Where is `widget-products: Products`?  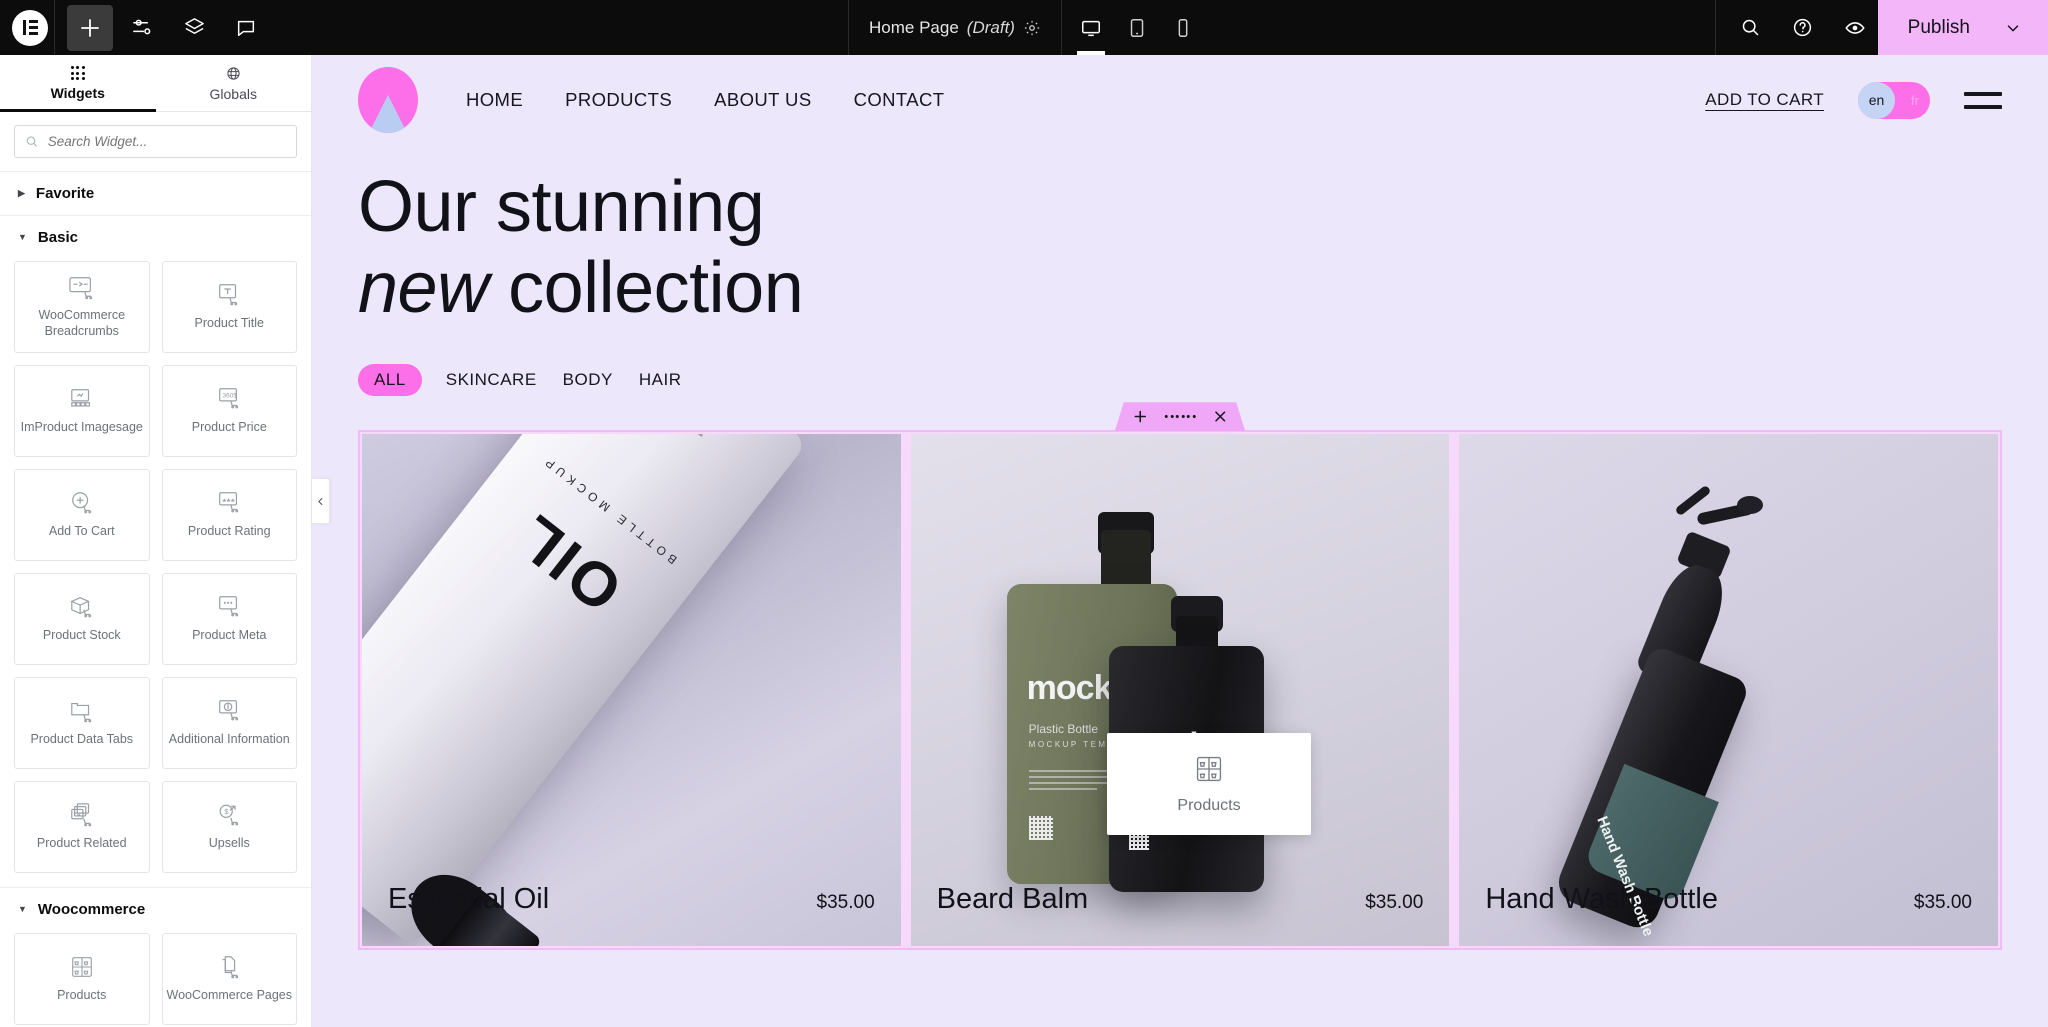 widget-products: Products is located at coordinates (82, 979).